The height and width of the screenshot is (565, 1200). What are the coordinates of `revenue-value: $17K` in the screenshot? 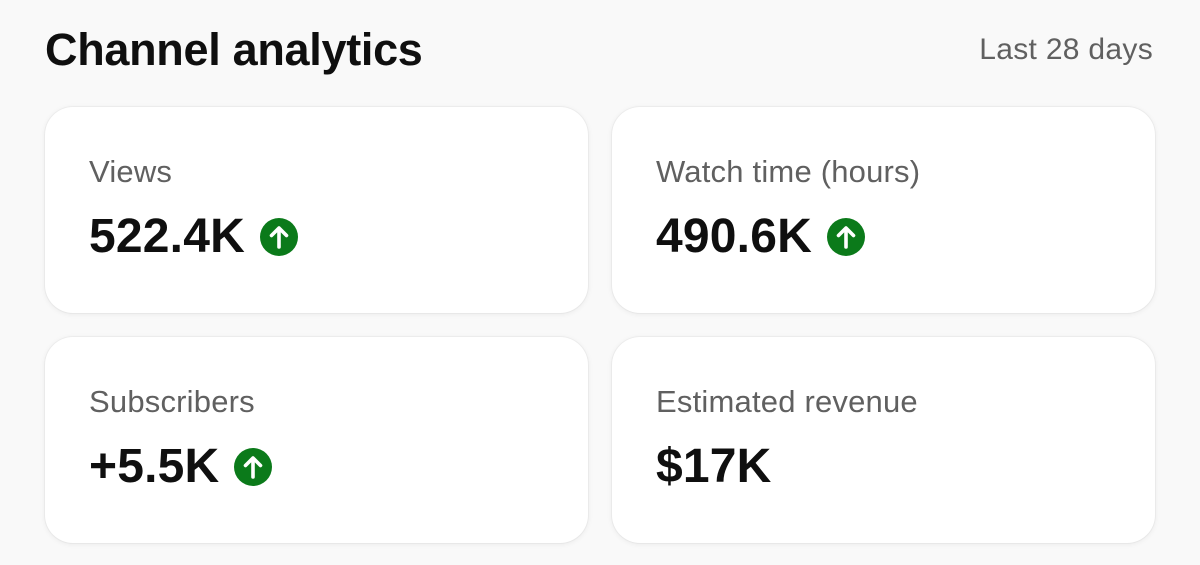 It's located at (714, 466).